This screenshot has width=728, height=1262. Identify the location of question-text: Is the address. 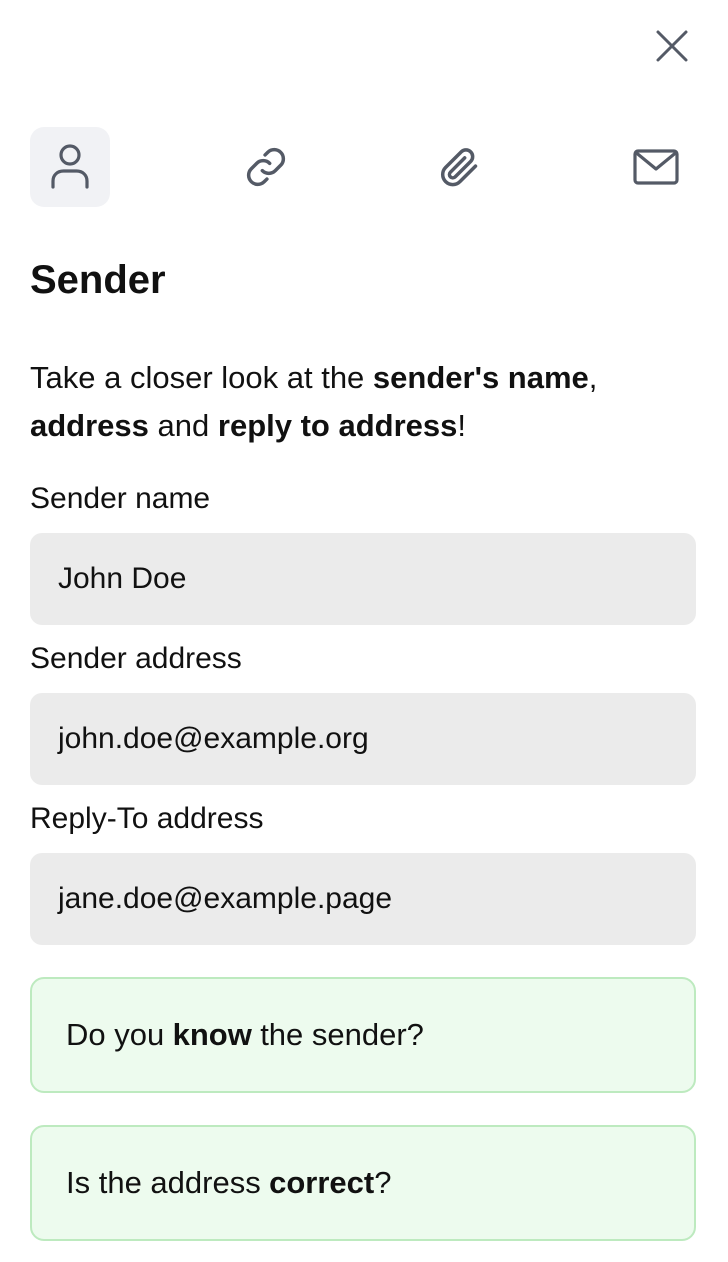
(163, 1182).